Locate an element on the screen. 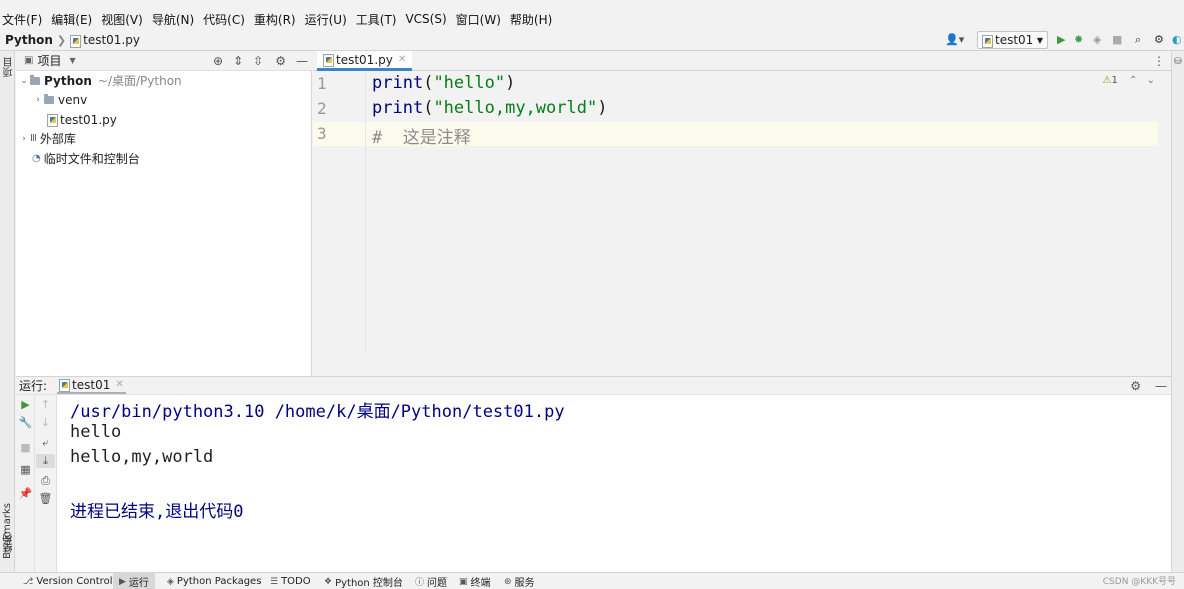  arrow-up-icon: ↑ is located at coordinates (45, 405).